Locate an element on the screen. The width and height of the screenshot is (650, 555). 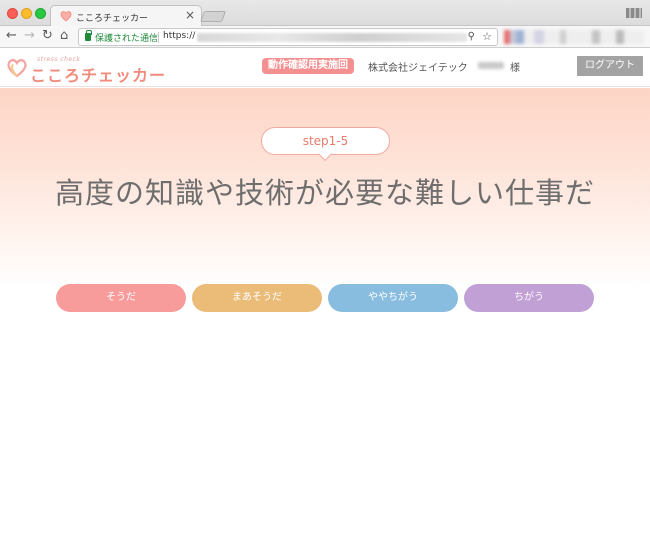
user-name-redacted is located at coordinates (491, 65).